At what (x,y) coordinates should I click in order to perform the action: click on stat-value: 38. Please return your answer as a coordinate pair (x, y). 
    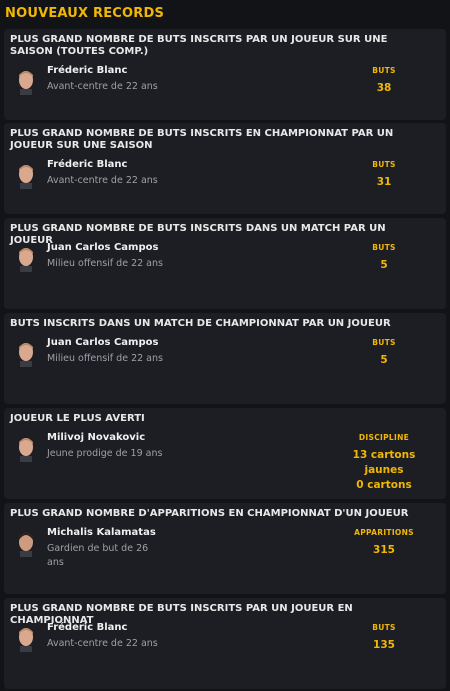
    Looking at the image, I should click on (384, 88).